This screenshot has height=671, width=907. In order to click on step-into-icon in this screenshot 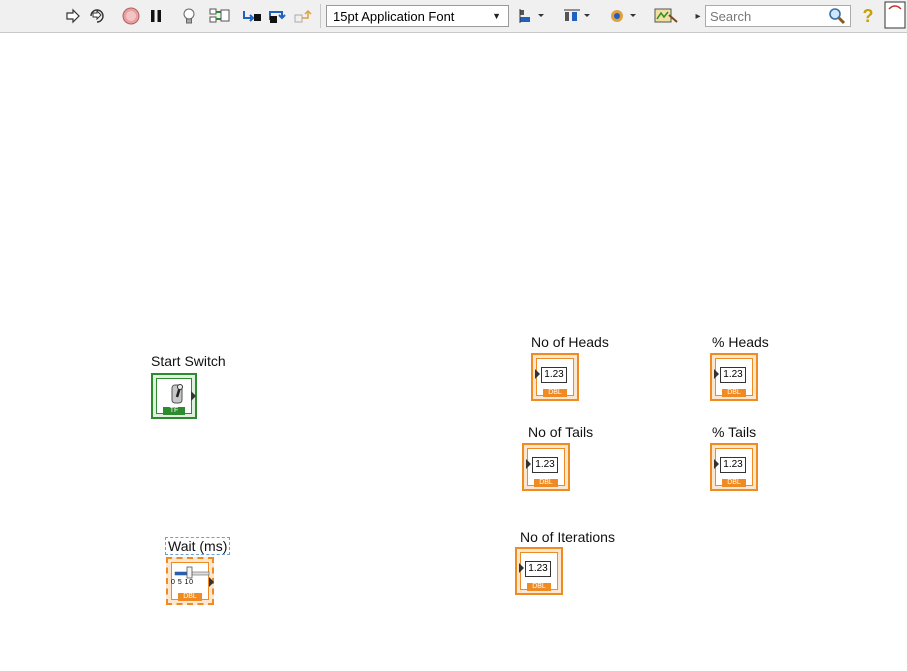, I will do `click(252, 16)`.